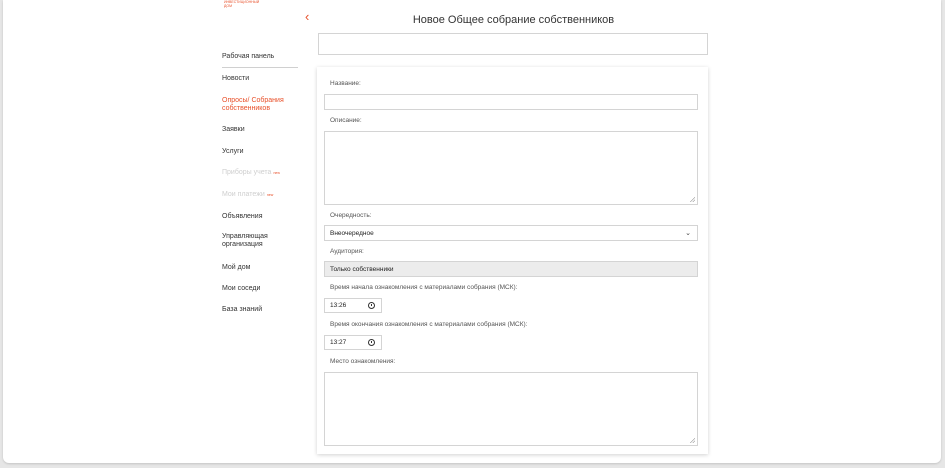 This screenshot has height=468, width=945. What do you see at coordinates (688, 233) in the screenshot?
I see `chevron-down-icon: ⌄` at bounding box center [688, 233].